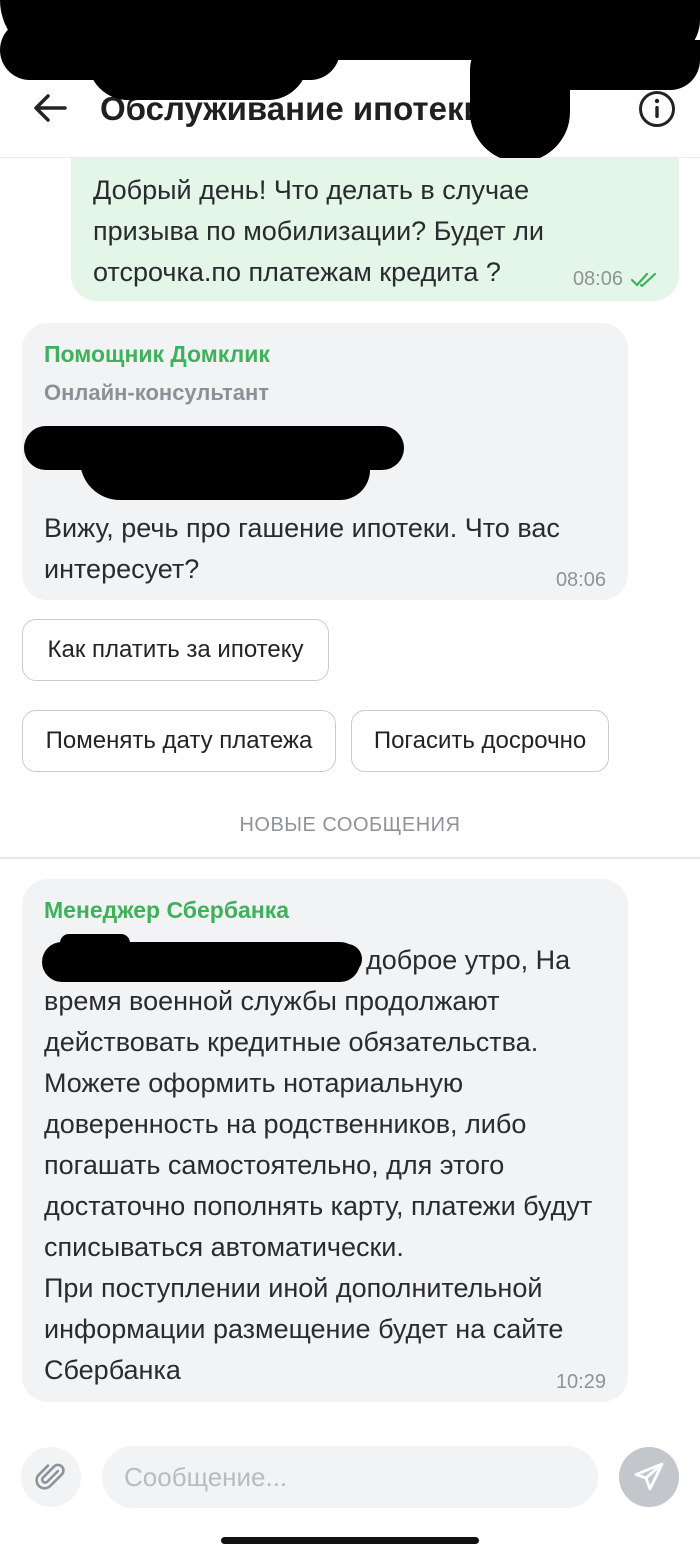  I want to click on info-icon, so click(657, 109).